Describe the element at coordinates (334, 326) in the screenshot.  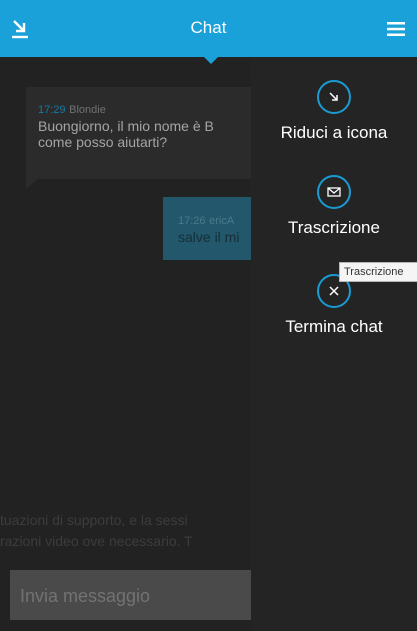
I see `menu-item-label: Termina chat` at that location.